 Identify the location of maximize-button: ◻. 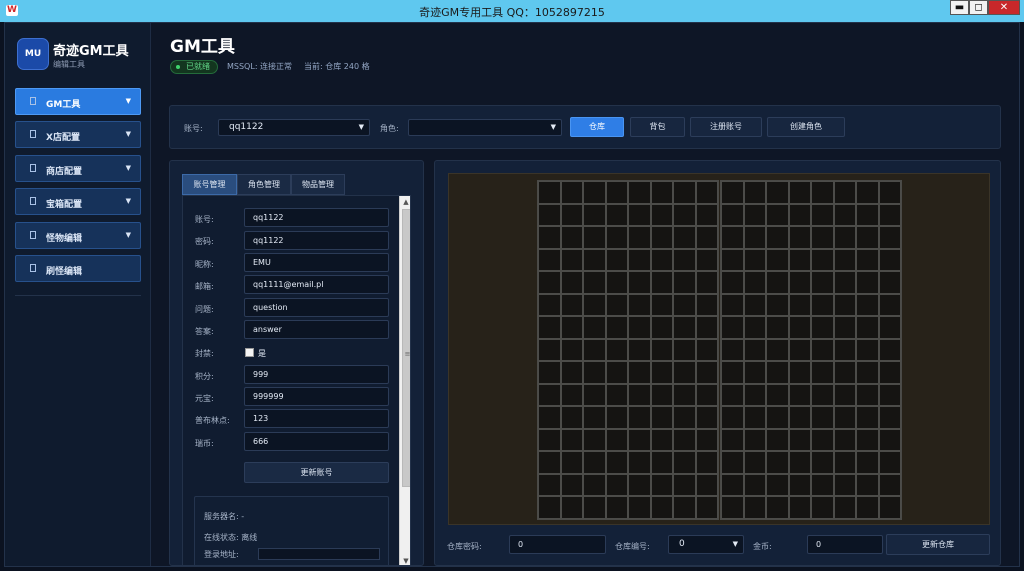
(978, 7).